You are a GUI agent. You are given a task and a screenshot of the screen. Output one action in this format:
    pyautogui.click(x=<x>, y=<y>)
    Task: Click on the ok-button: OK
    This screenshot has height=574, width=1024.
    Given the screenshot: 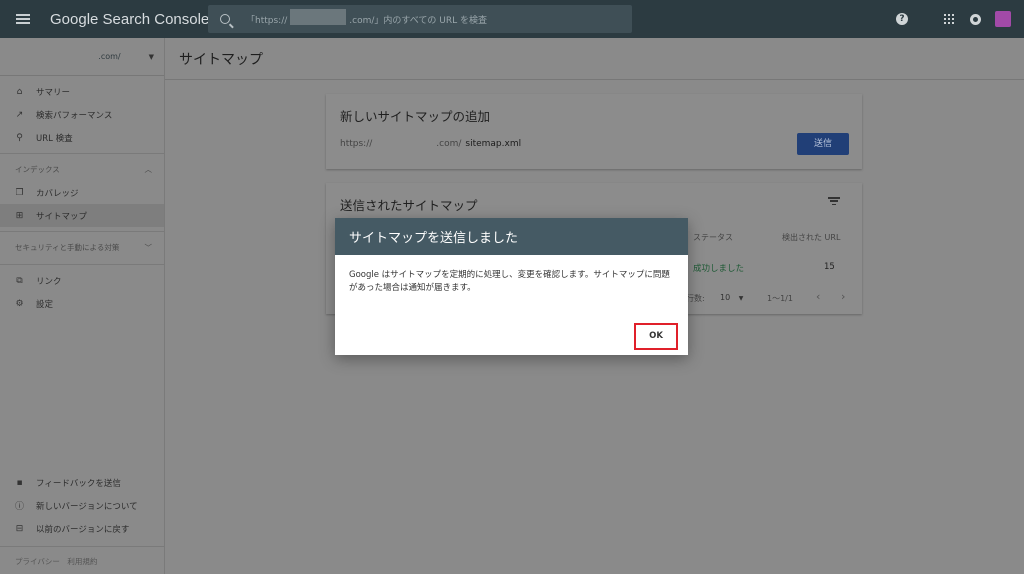 What is the action you would take?
    pyautogui.click(x=656, y=336)
    